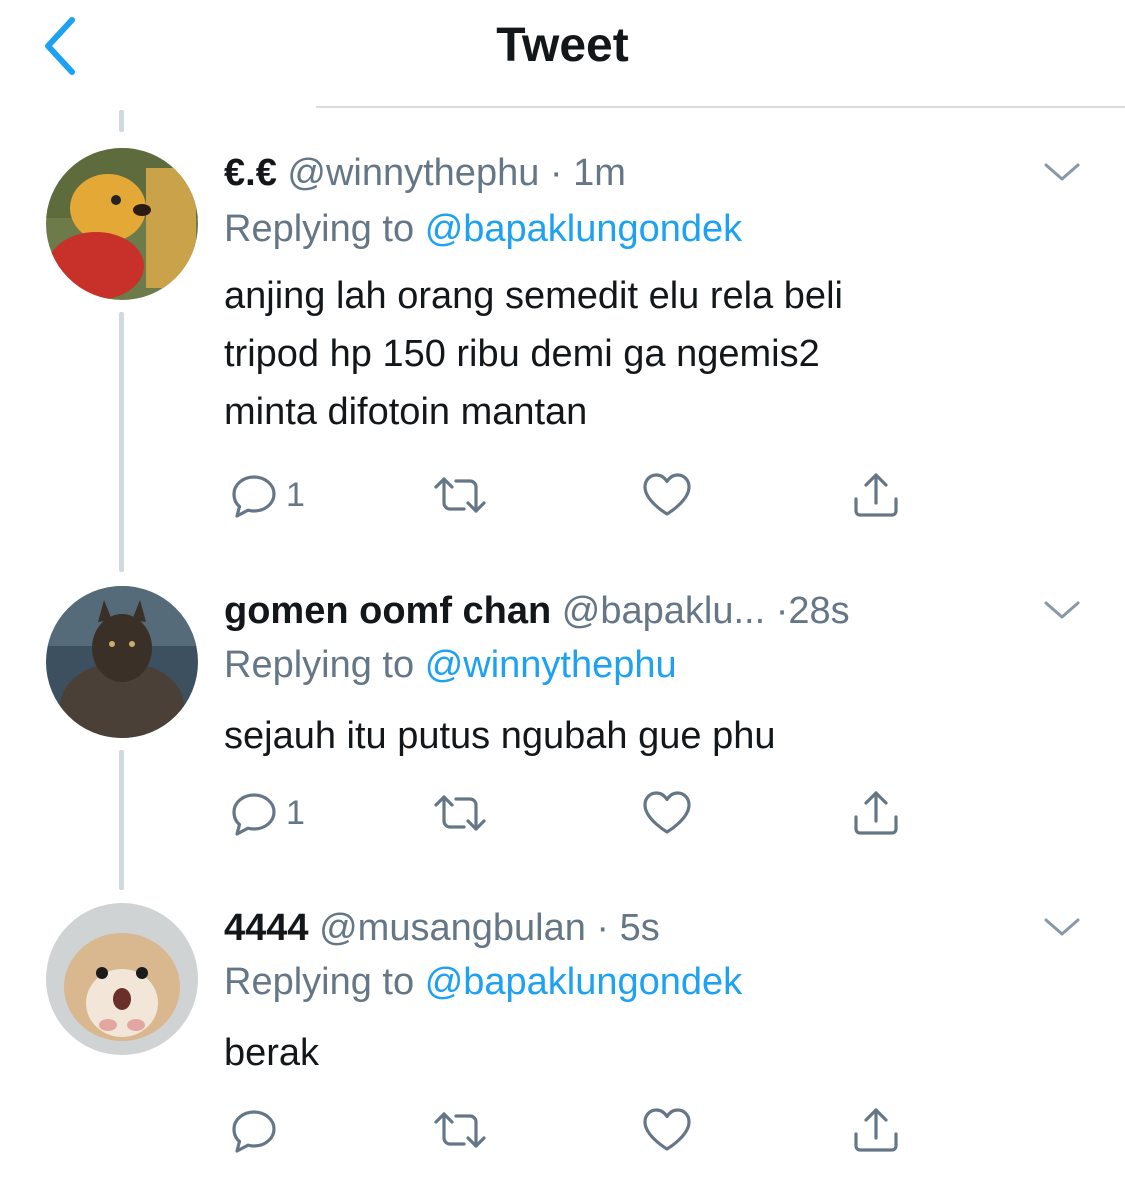 The width and height of the screenshot is (1125, 1177). I want to click on timestamp: 1m, so click(599, 173).